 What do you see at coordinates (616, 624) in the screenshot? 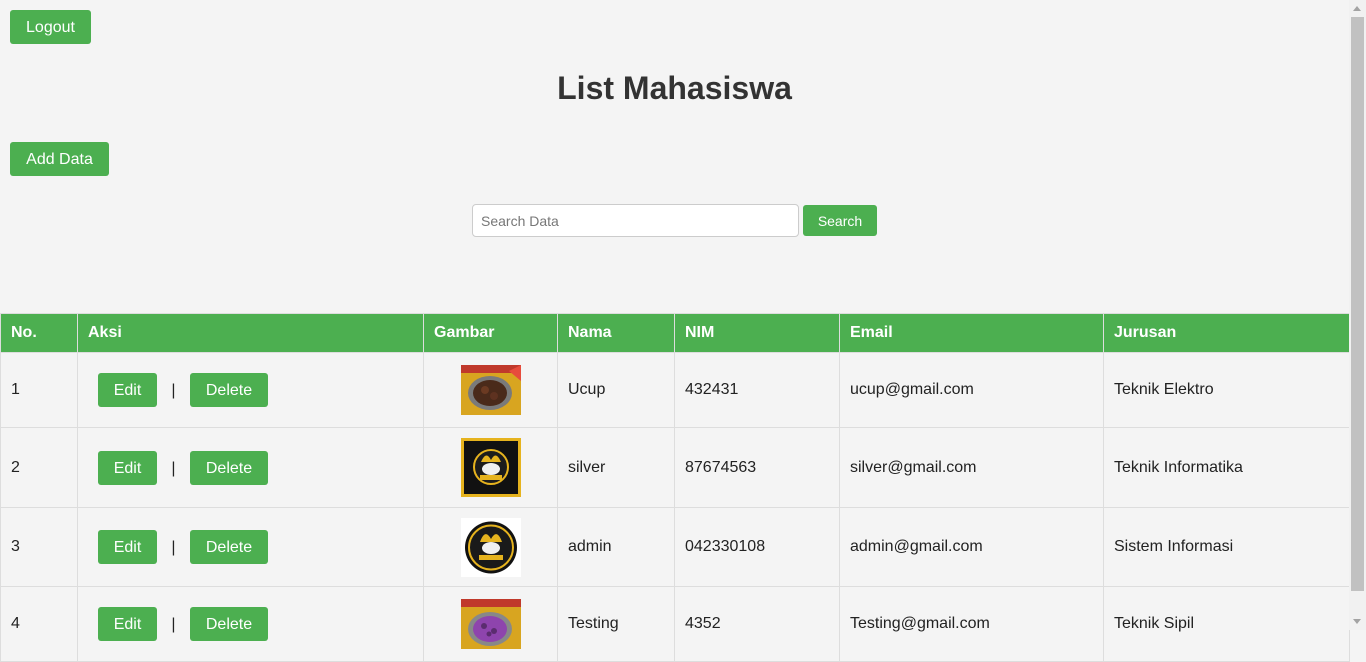
I see `cell-nama: Testing` at bounding box center [616, 624].